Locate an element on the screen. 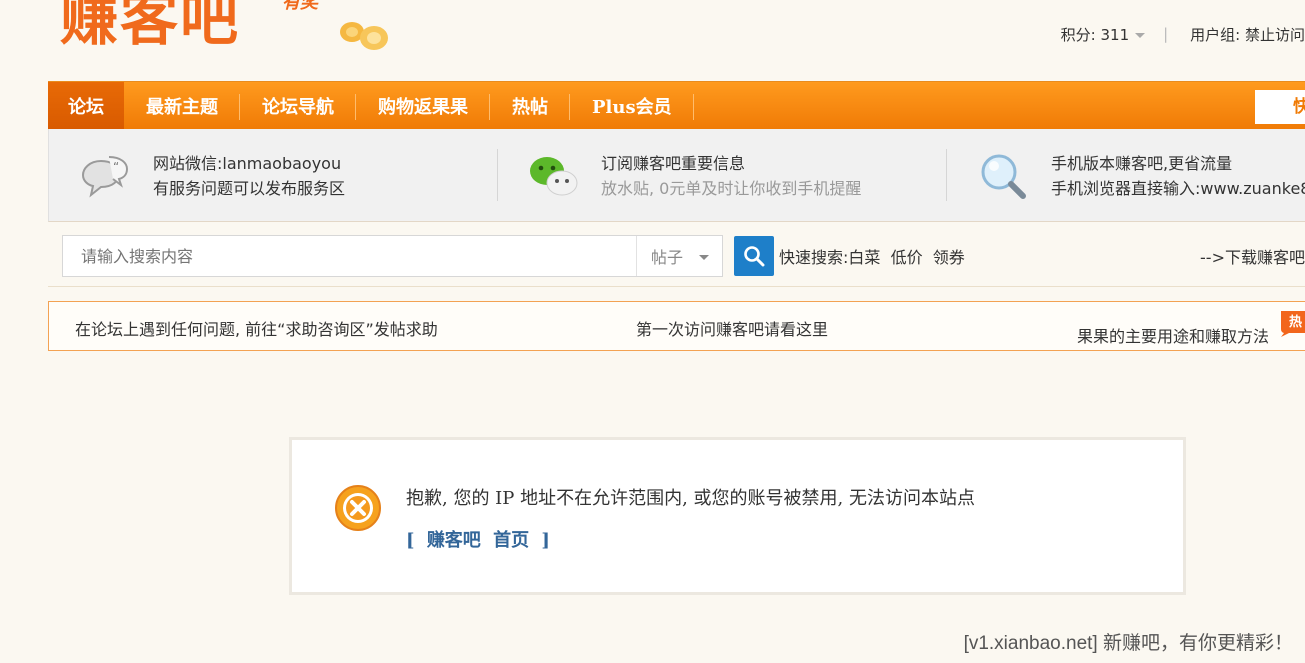 This screenshot has width=1305, height=663. error-message: 抱歉, 您的 IP 地址不在允许范围内, 或您的账号被禁用, 无法访问本站点 is located at coordinates (690, 498).